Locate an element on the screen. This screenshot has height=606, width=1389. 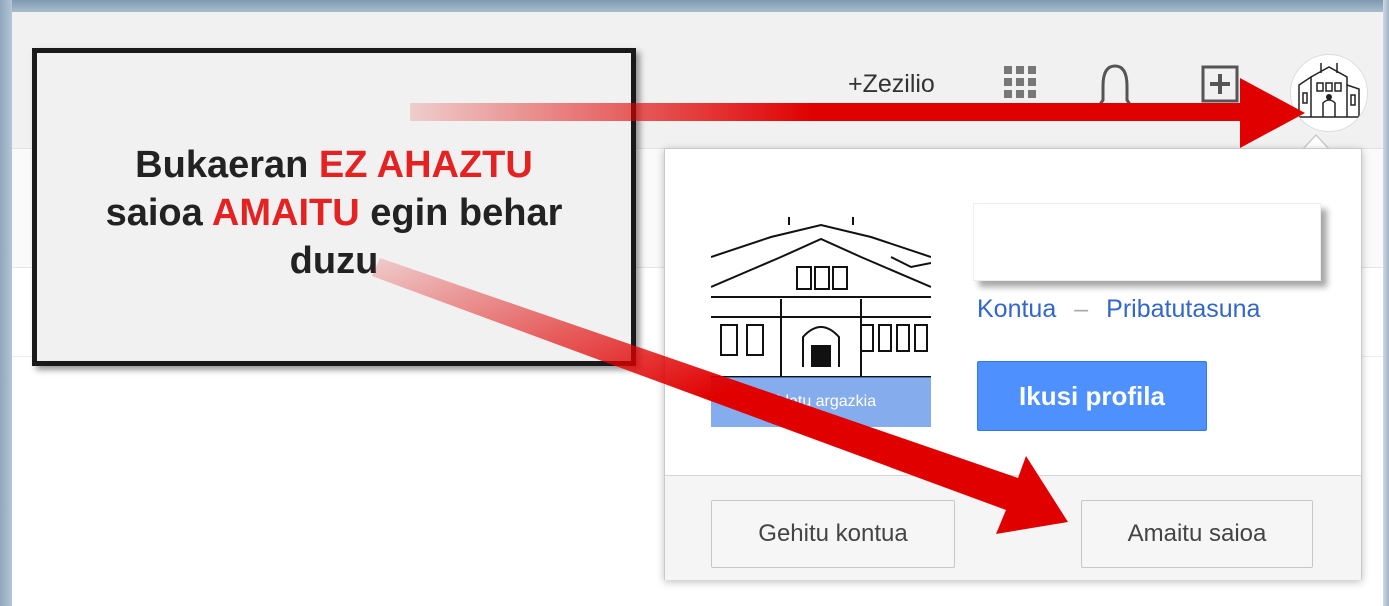
add-account-button: Gehitu kontua is located at coordinates (833, 534).